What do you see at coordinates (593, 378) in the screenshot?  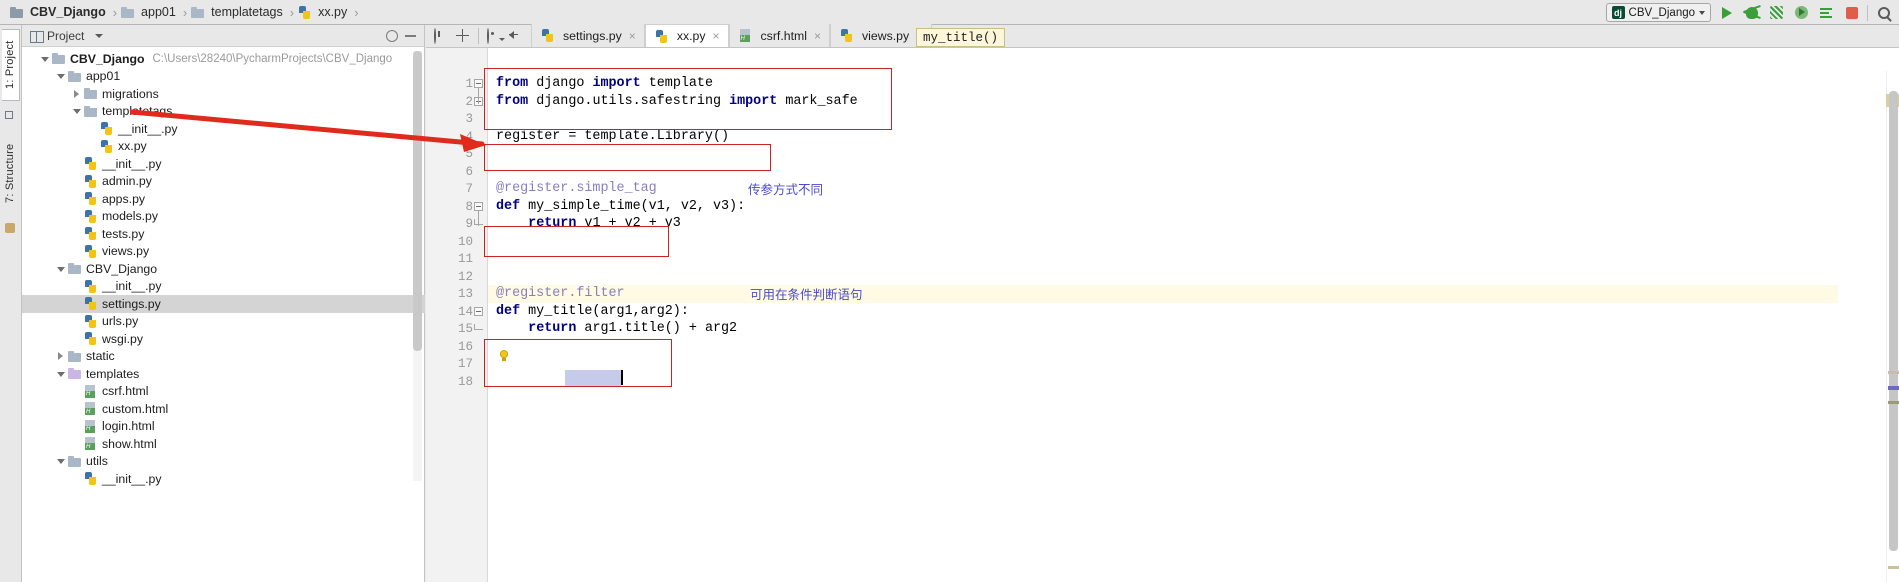 I see `text-selection` at bounding box center [593, 378].